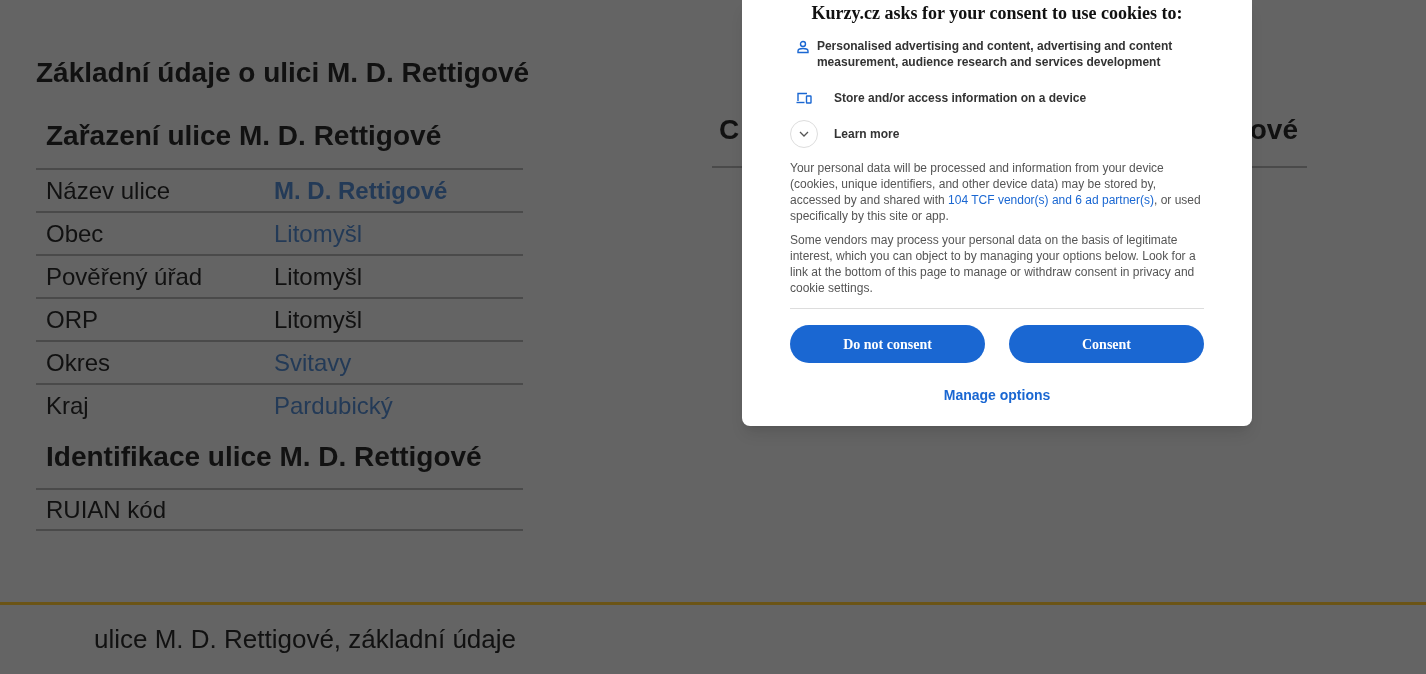 The width and height of the screenshot is (1426, 674). What do you see at coordinates (960, 98) in the screenshot?
I see `purpose-text: Store and/or access information on a device` at bounding box center [960, 98].